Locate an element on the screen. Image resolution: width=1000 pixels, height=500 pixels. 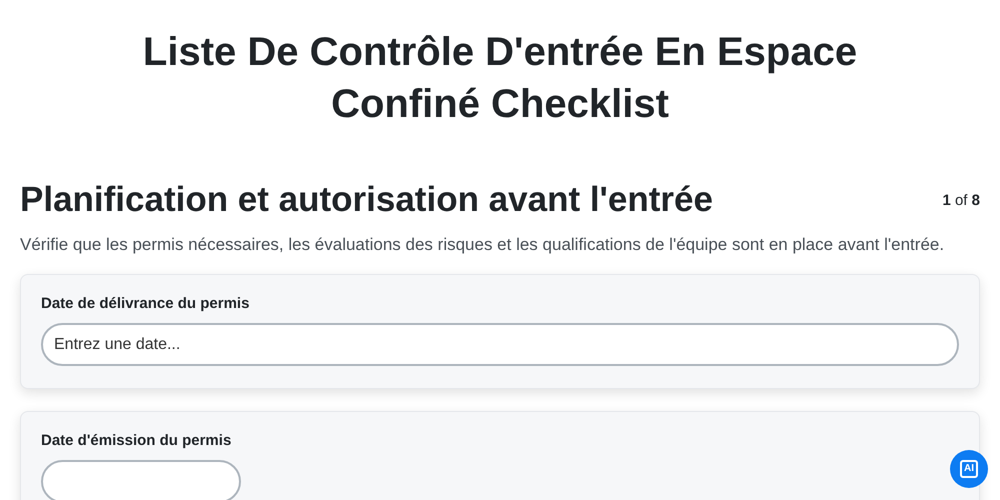
step-counter: 1 of 8 is located at coordinates (961, 200).